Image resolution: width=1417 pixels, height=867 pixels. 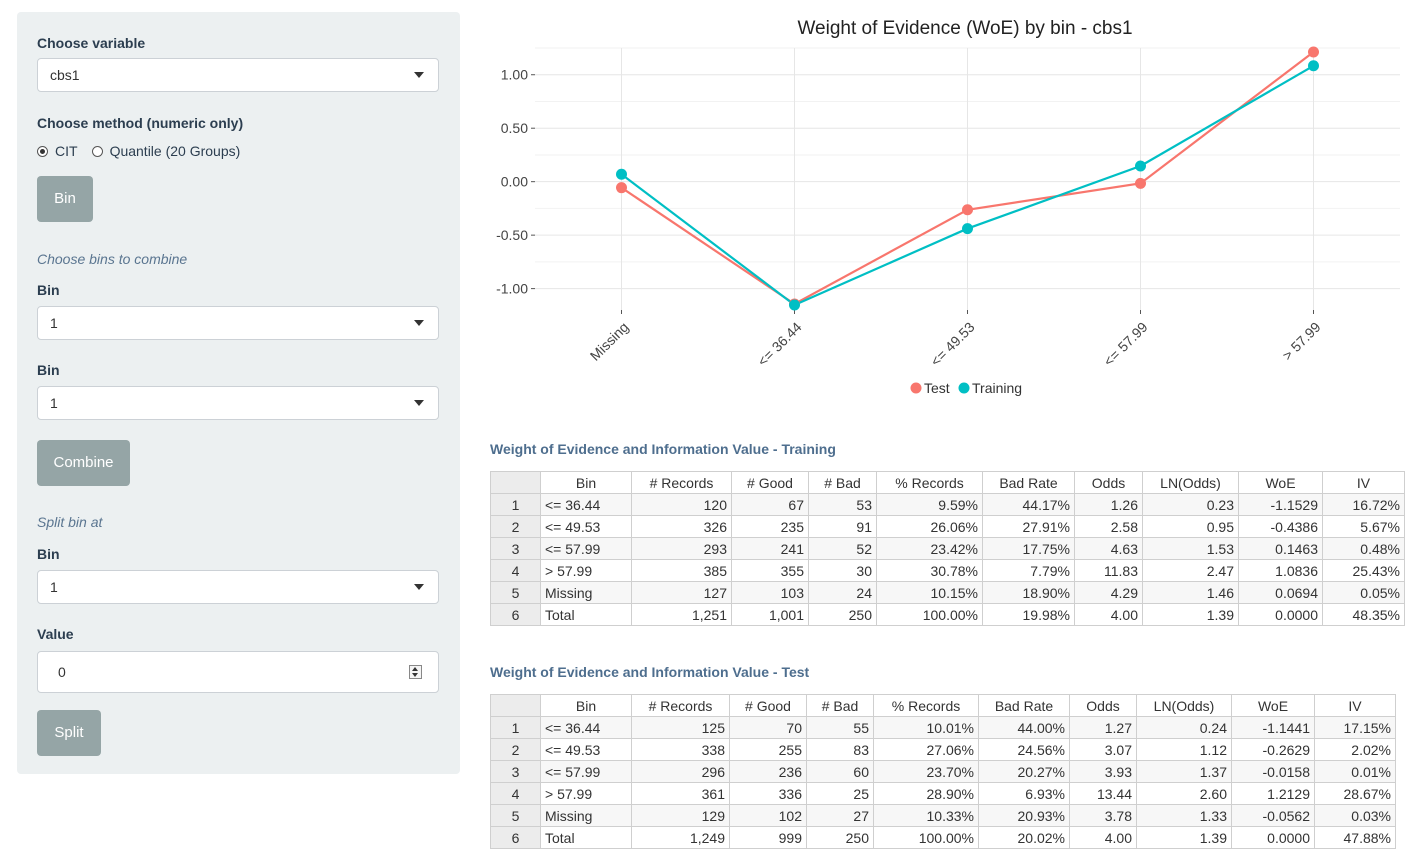 What do you see at coordinates (681, 570) in the screenshot?
I see `table-cell: 385` at bounding box center [681, 570].